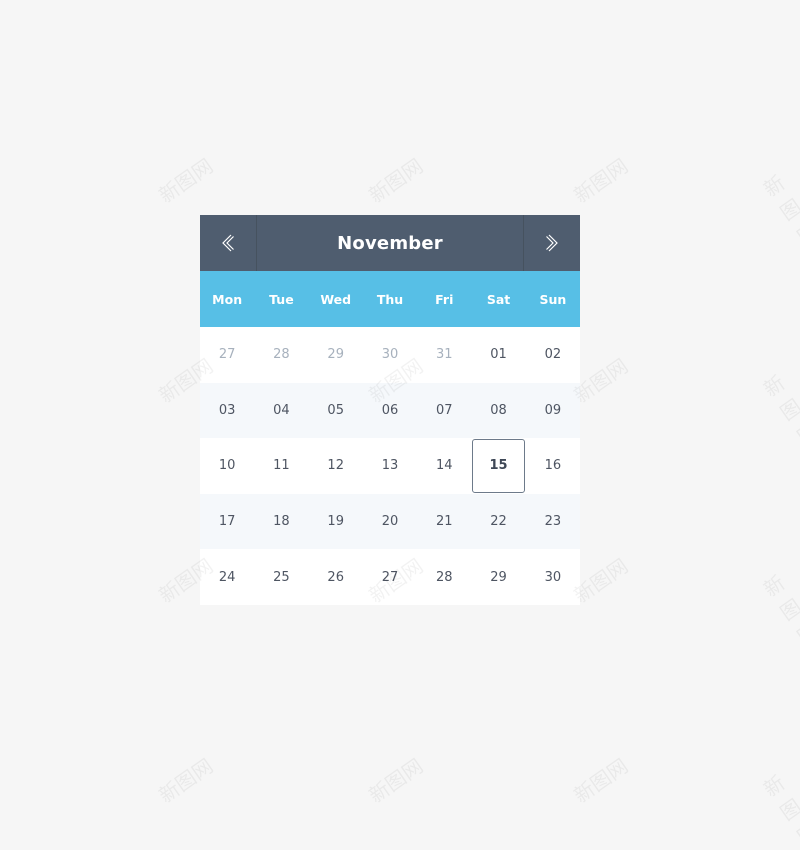  I want to click on day-cell: 12, so click(336, 466).